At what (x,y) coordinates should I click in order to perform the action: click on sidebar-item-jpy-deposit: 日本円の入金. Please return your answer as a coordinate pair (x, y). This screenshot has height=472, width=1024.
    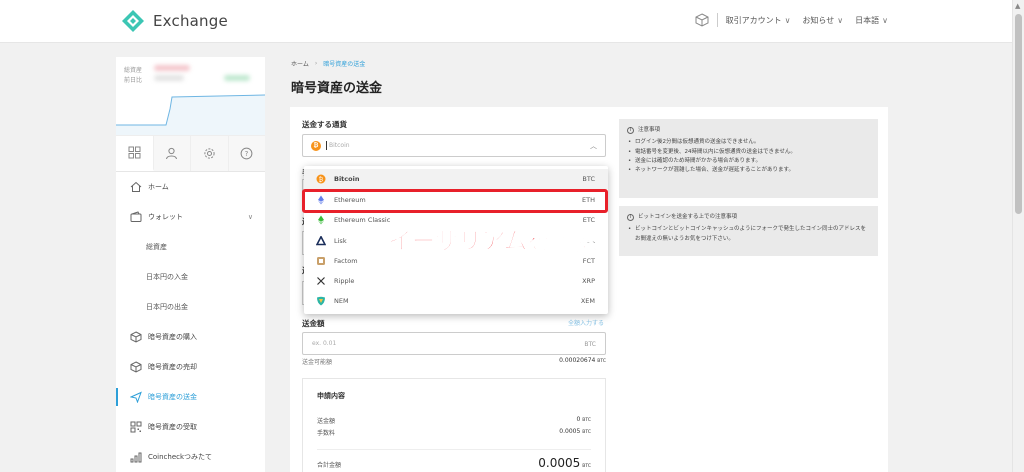
    Looking at the image, I should click on (190, 277).